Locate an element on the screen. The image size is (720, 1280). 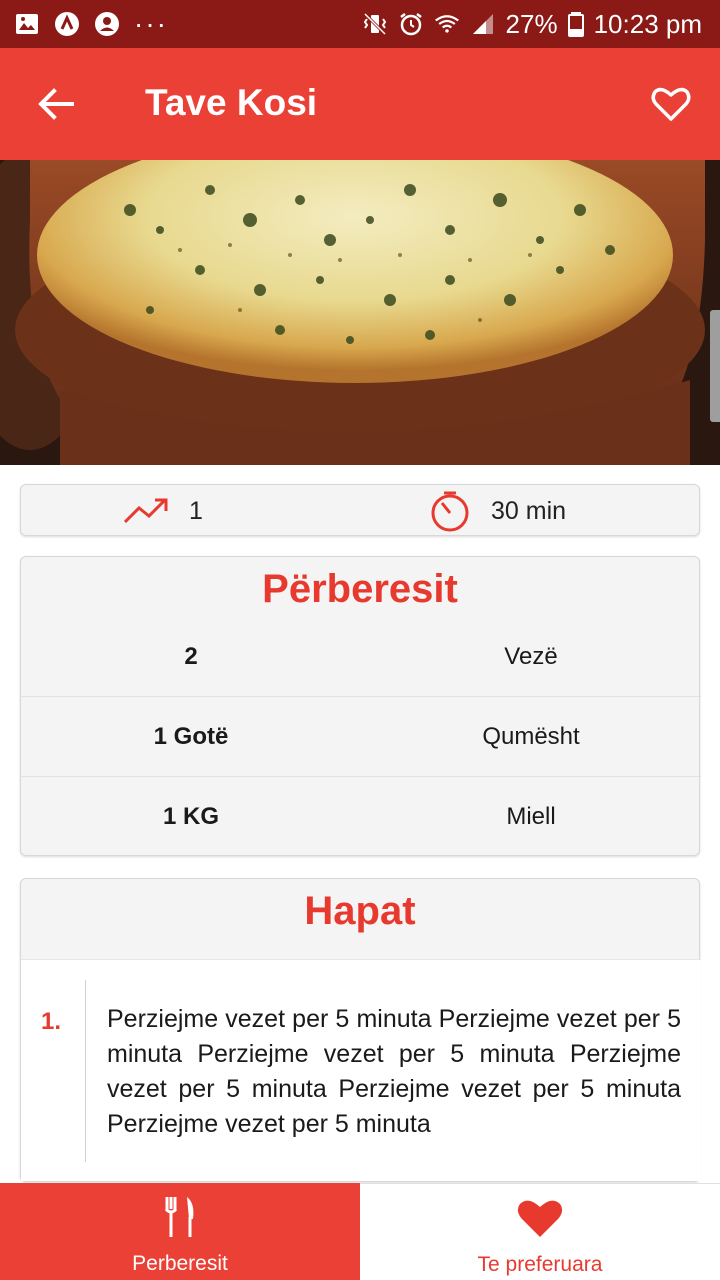
heart-outline-icon is located at coordinates (671, 104).